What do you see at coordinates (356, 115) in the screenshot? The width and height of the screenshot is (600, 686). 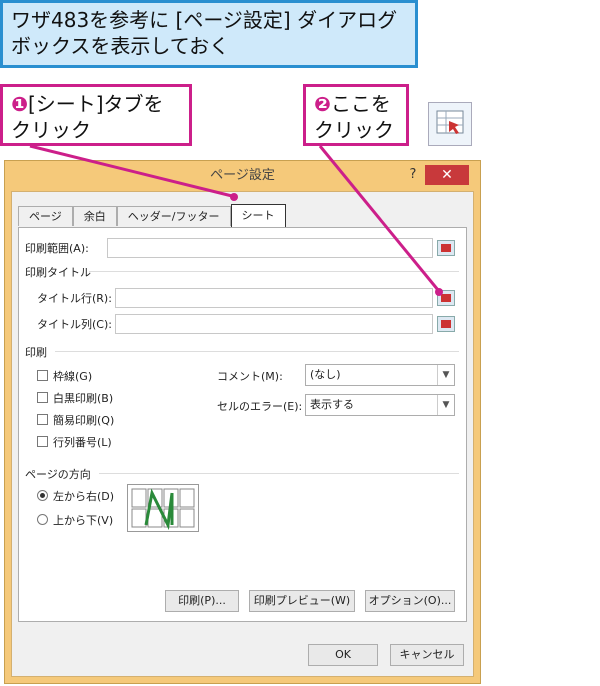 I see `step2-callout: ❷ここを クリック` at bounding box center [356, 115].